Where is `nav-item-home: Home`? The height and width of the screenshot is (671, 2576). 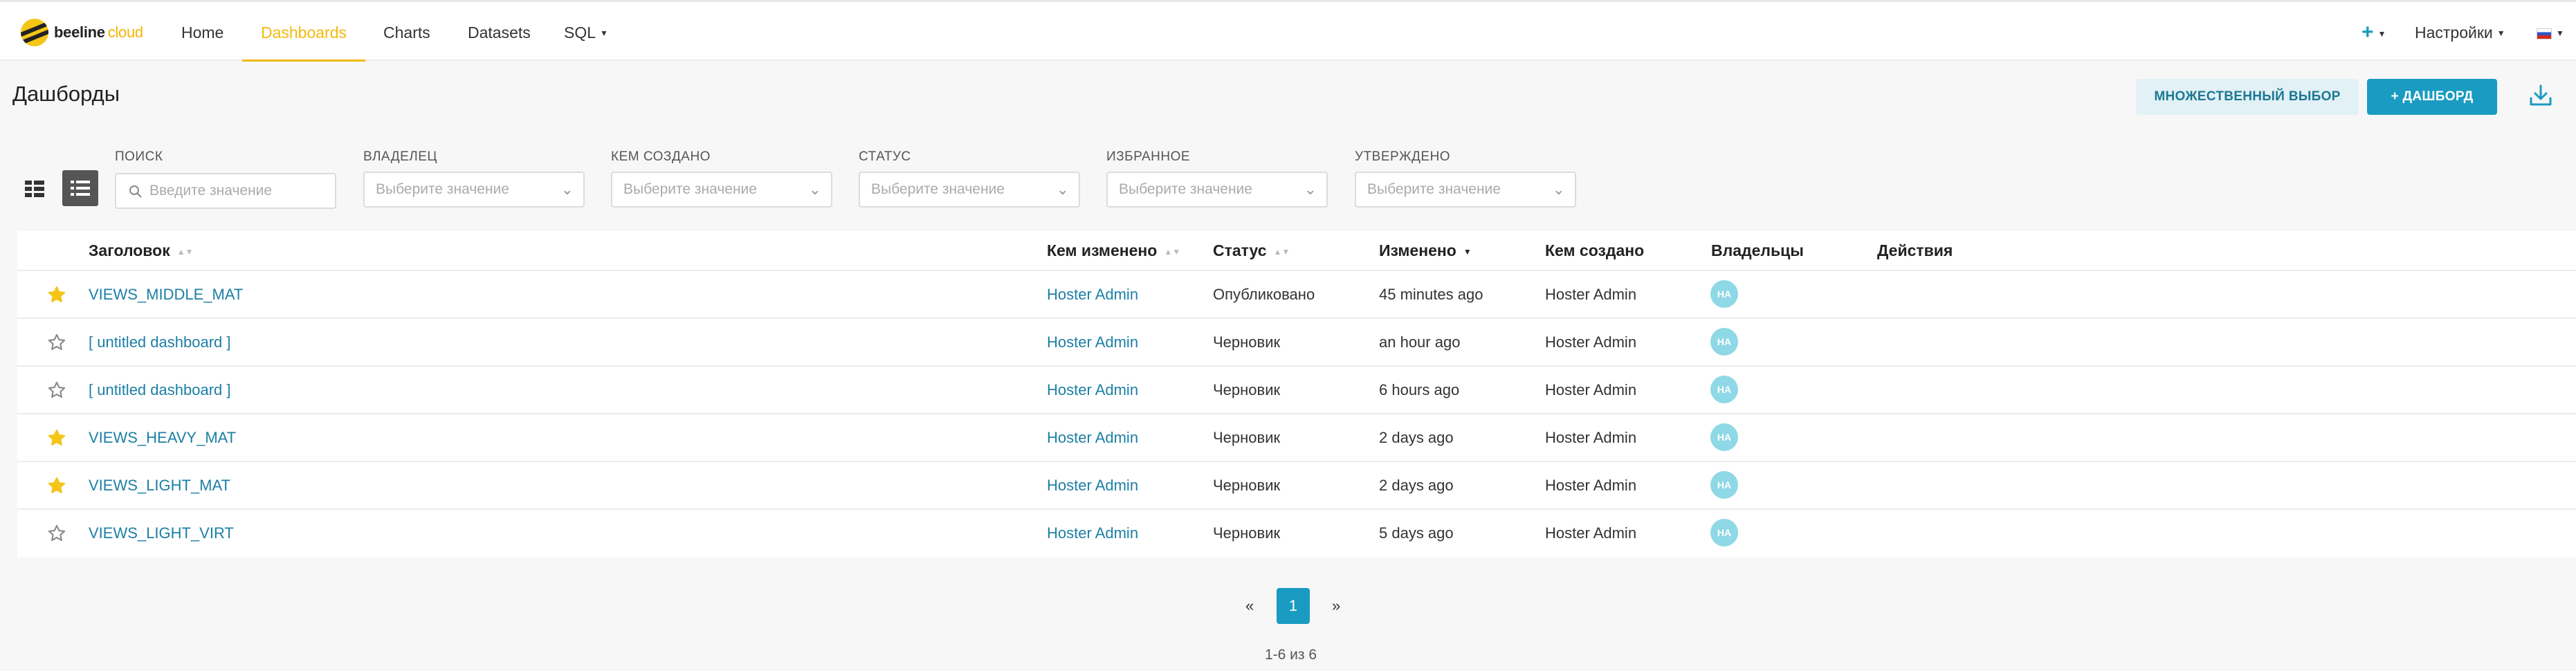
nav-item-home: Home is located at coordinates (202, 32).